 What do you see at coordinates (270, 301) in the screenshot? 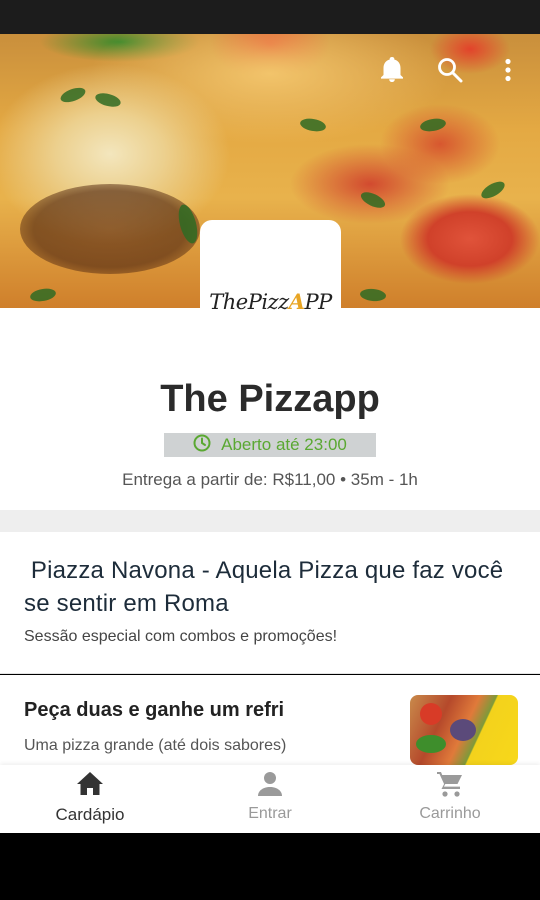
I see `logo-text: ThePizzAPP` at bounding box center [270, 301].